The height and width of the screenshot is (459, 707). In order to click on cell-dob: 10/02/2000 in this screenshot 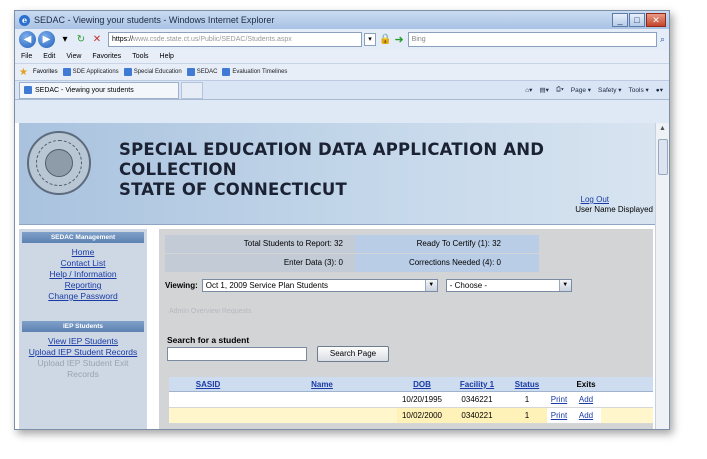, I will do `click(422, 415)`.